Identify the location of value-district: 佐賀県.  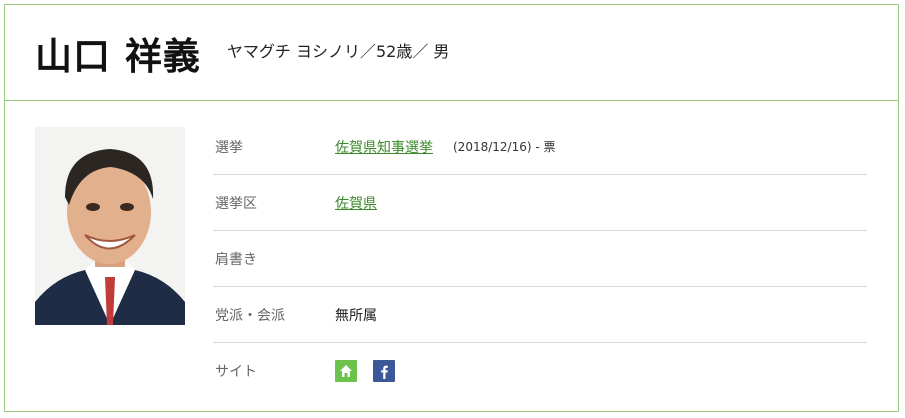
(356, 203).